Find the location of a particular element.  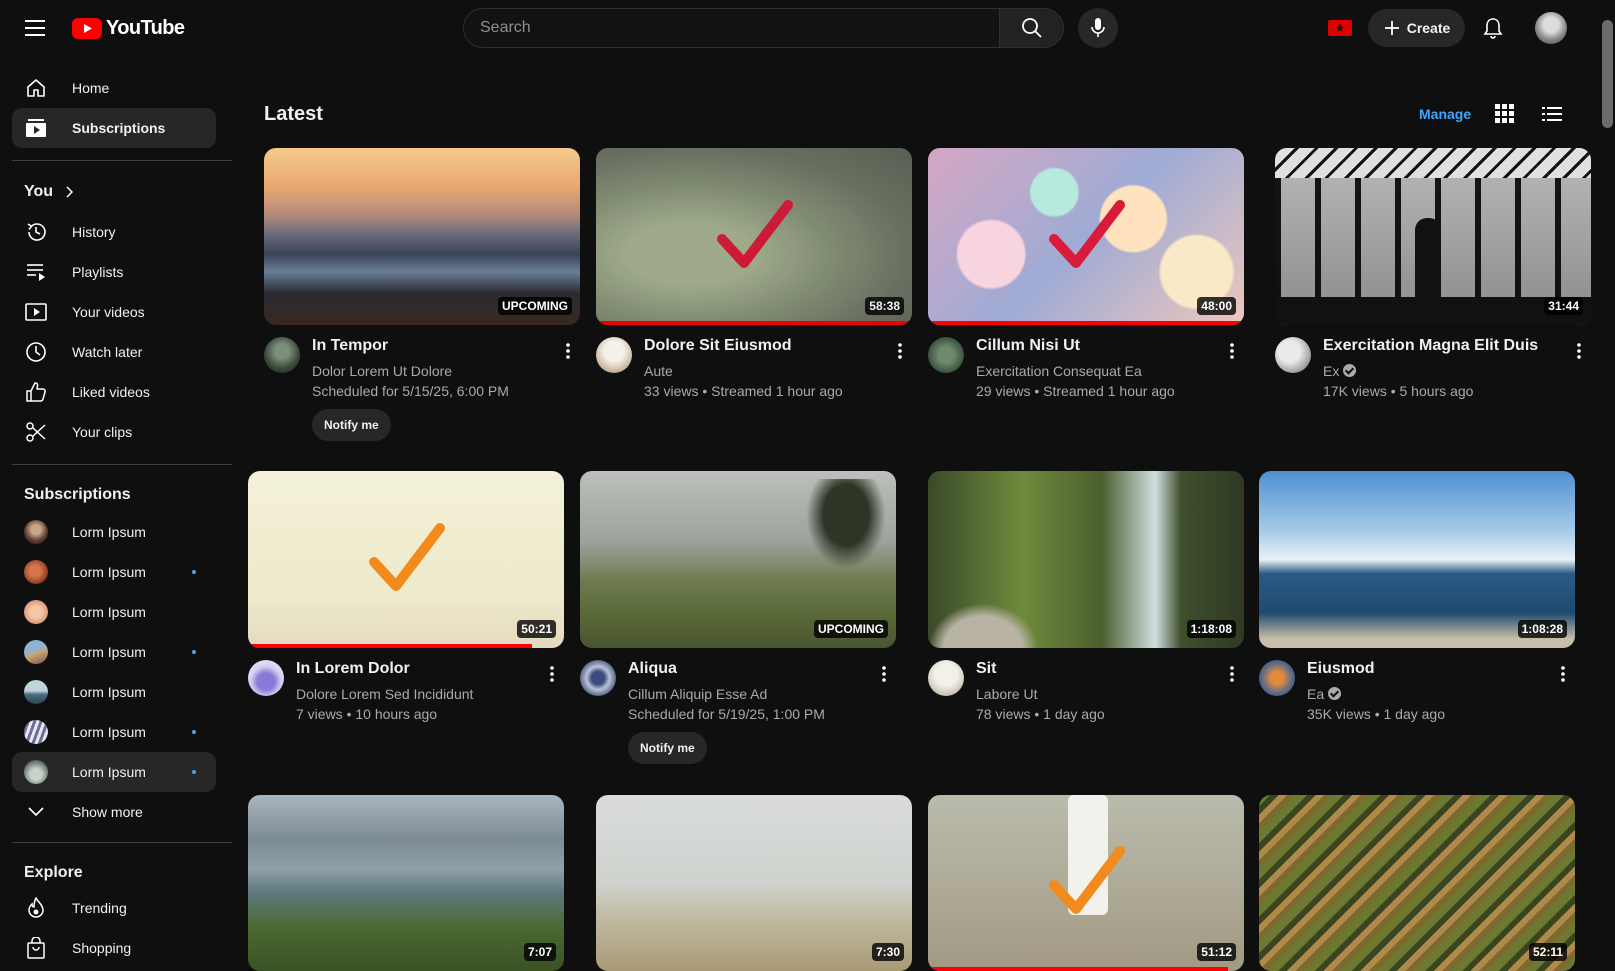

create-button: Create is located at coordinates (1416, 28).